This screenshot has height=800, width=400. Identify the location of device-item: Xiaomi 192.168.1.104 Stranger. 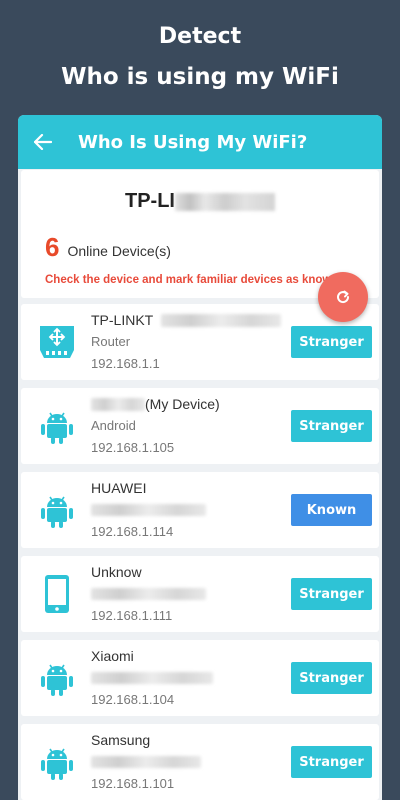
(200, 678).